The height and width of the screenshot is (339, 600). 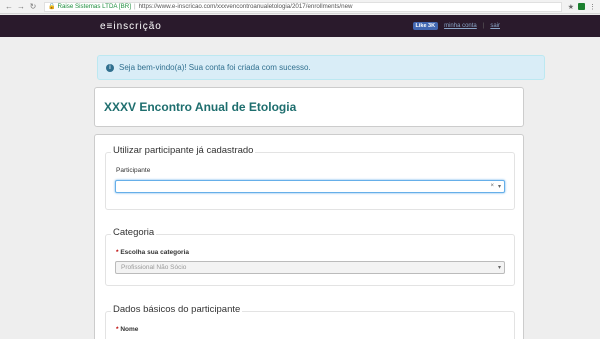 What do you see at coordinates (110, 67) in the screenshot?
I see `info-icon: i` at bounding box center [110, 67].